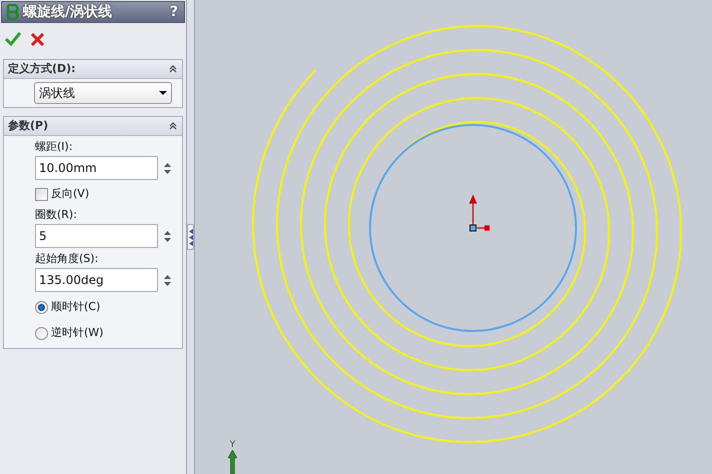 The height and width of the screenshot is (474, 712). Describe the element at coordinates (175, 12) in the screenshot. I see `help-button: ?` at that location.